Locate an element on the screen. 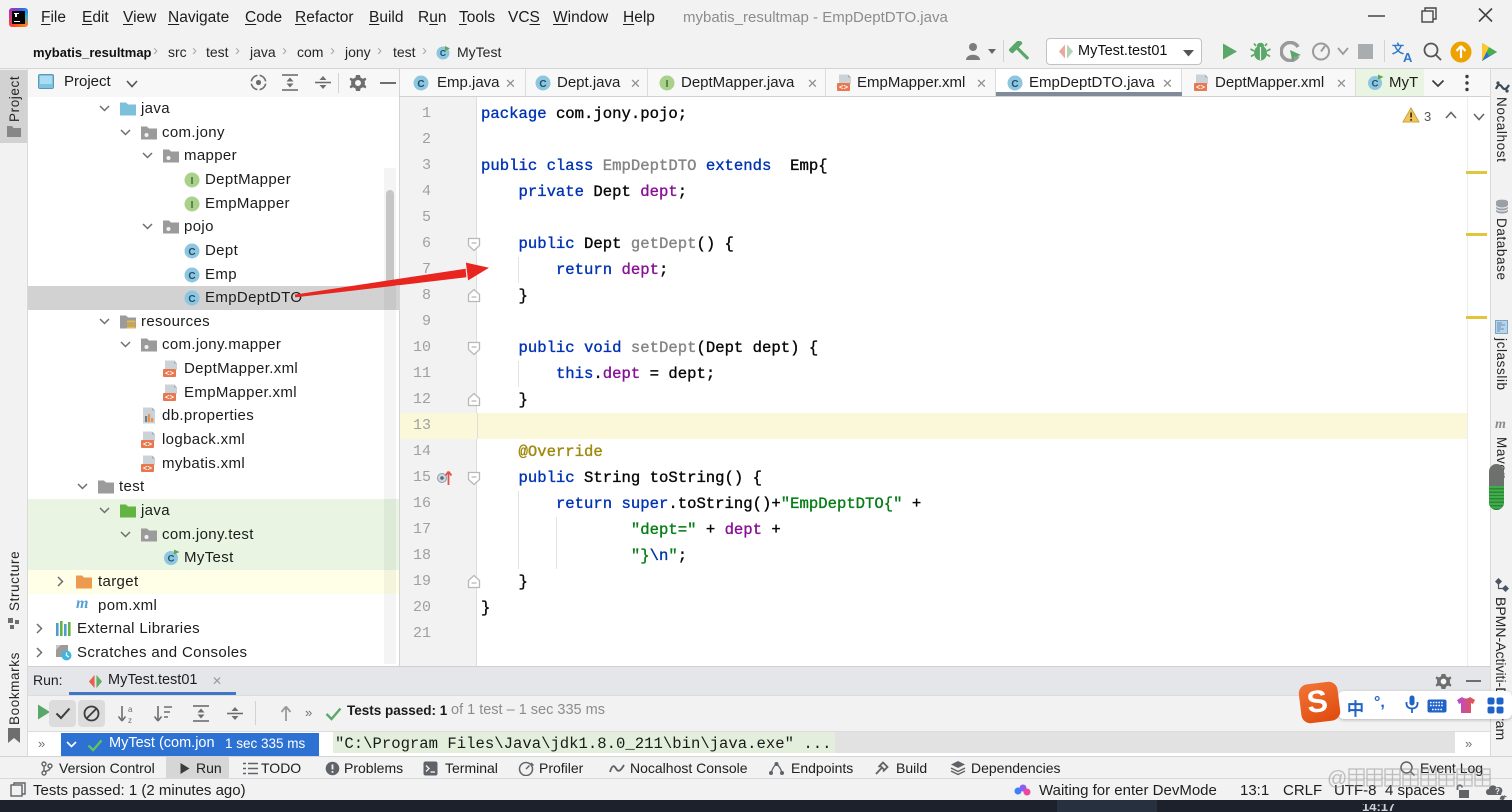 Image resolution: width=1512 pixels, height=812 pixels. svg-text: 3 is located at coordinates (1427, 116).